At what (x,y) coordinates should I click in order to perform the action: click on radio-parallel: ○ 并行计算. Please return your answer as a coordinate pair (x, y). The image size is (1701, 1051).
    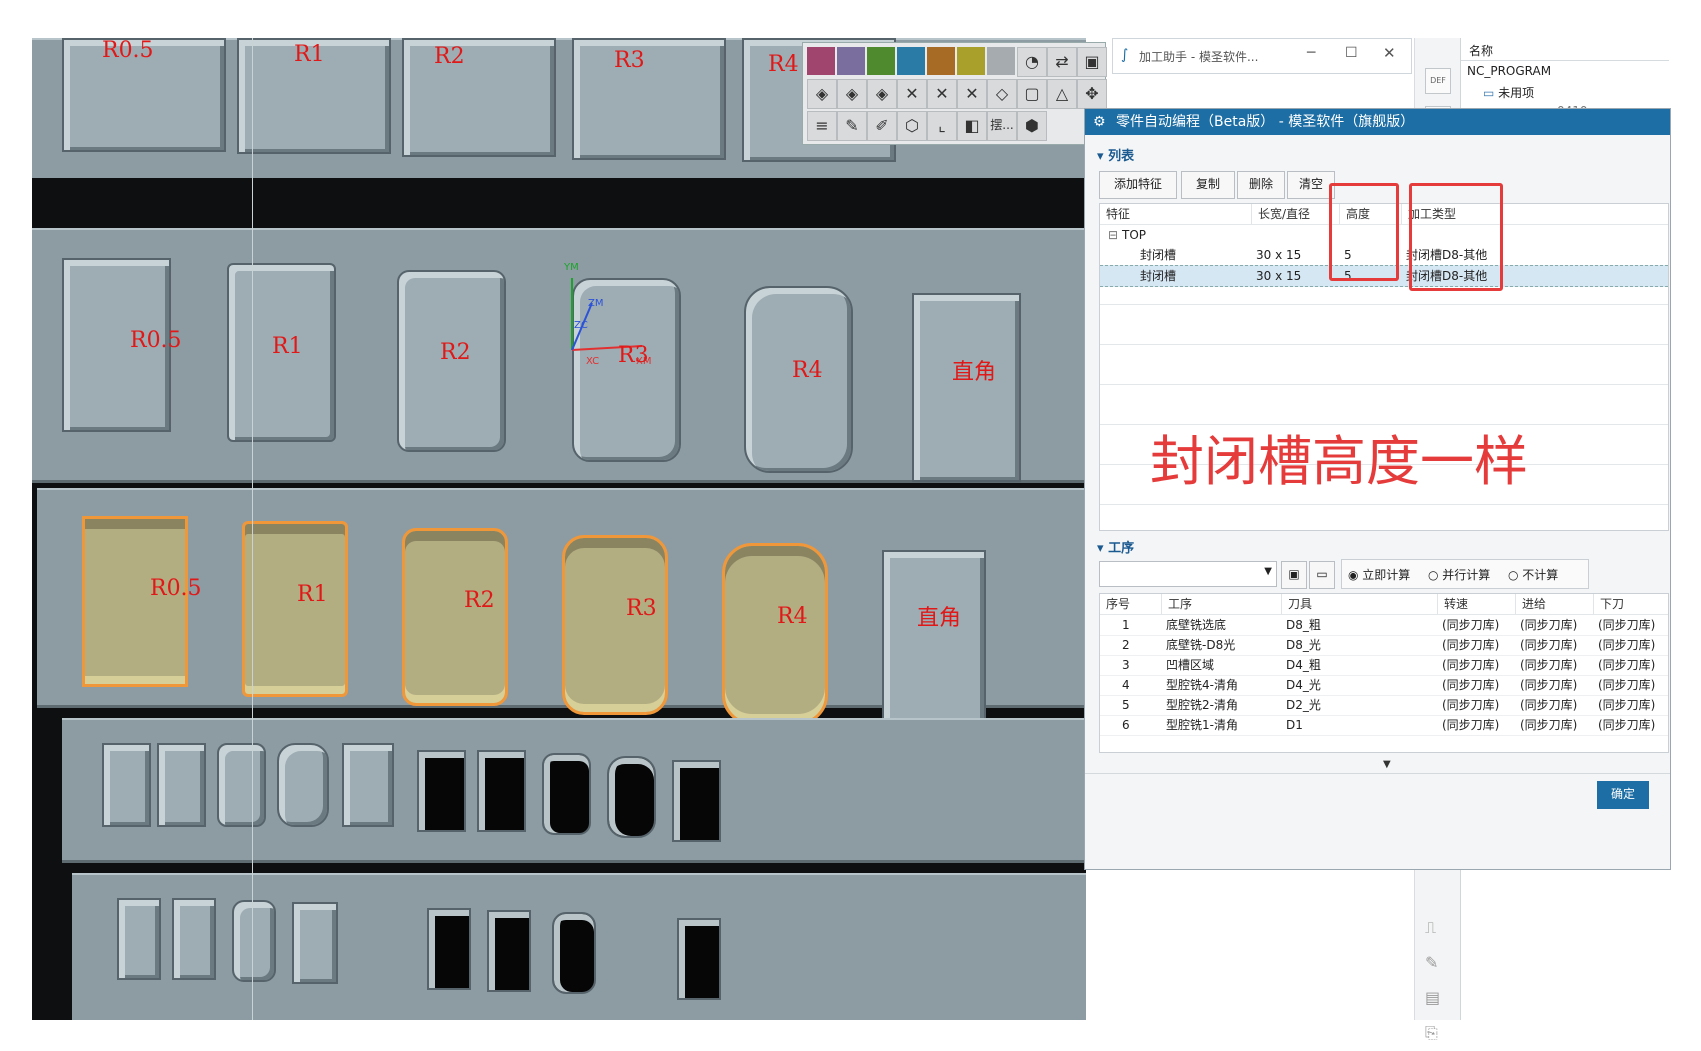
    Looking at the image, I should click on (1459, 574).